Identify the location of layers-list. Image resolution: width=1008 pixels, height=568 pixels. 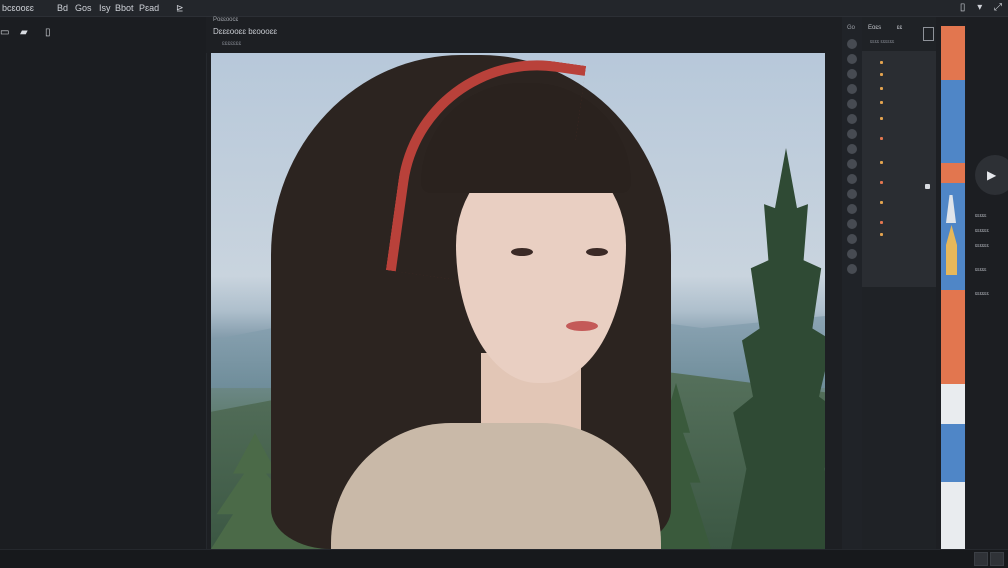
(899, 169).